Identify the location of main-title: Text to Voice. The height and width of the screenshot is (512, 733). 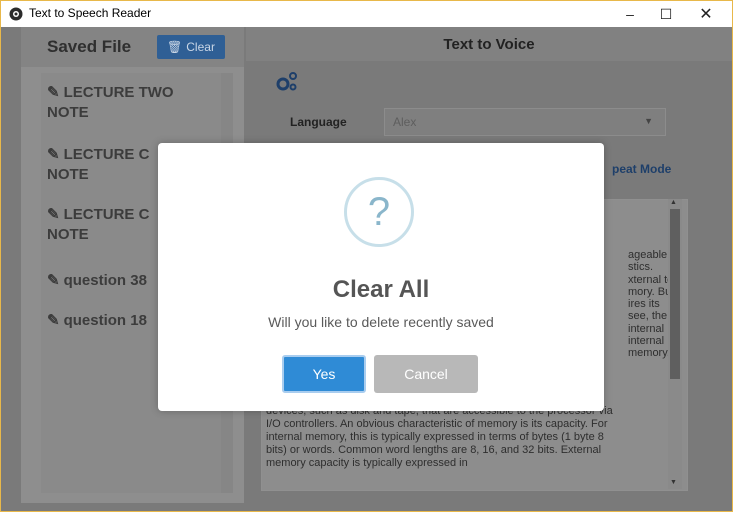
(489, 44).